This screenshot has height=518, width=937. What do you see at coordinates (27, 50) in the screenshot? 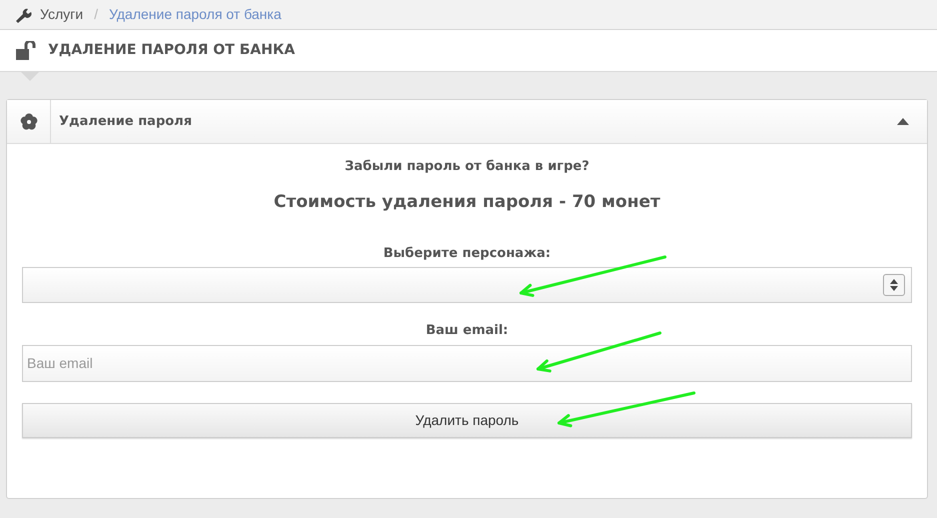
I see `unlocked-padlock-icon` at bounding box center [27, 50].